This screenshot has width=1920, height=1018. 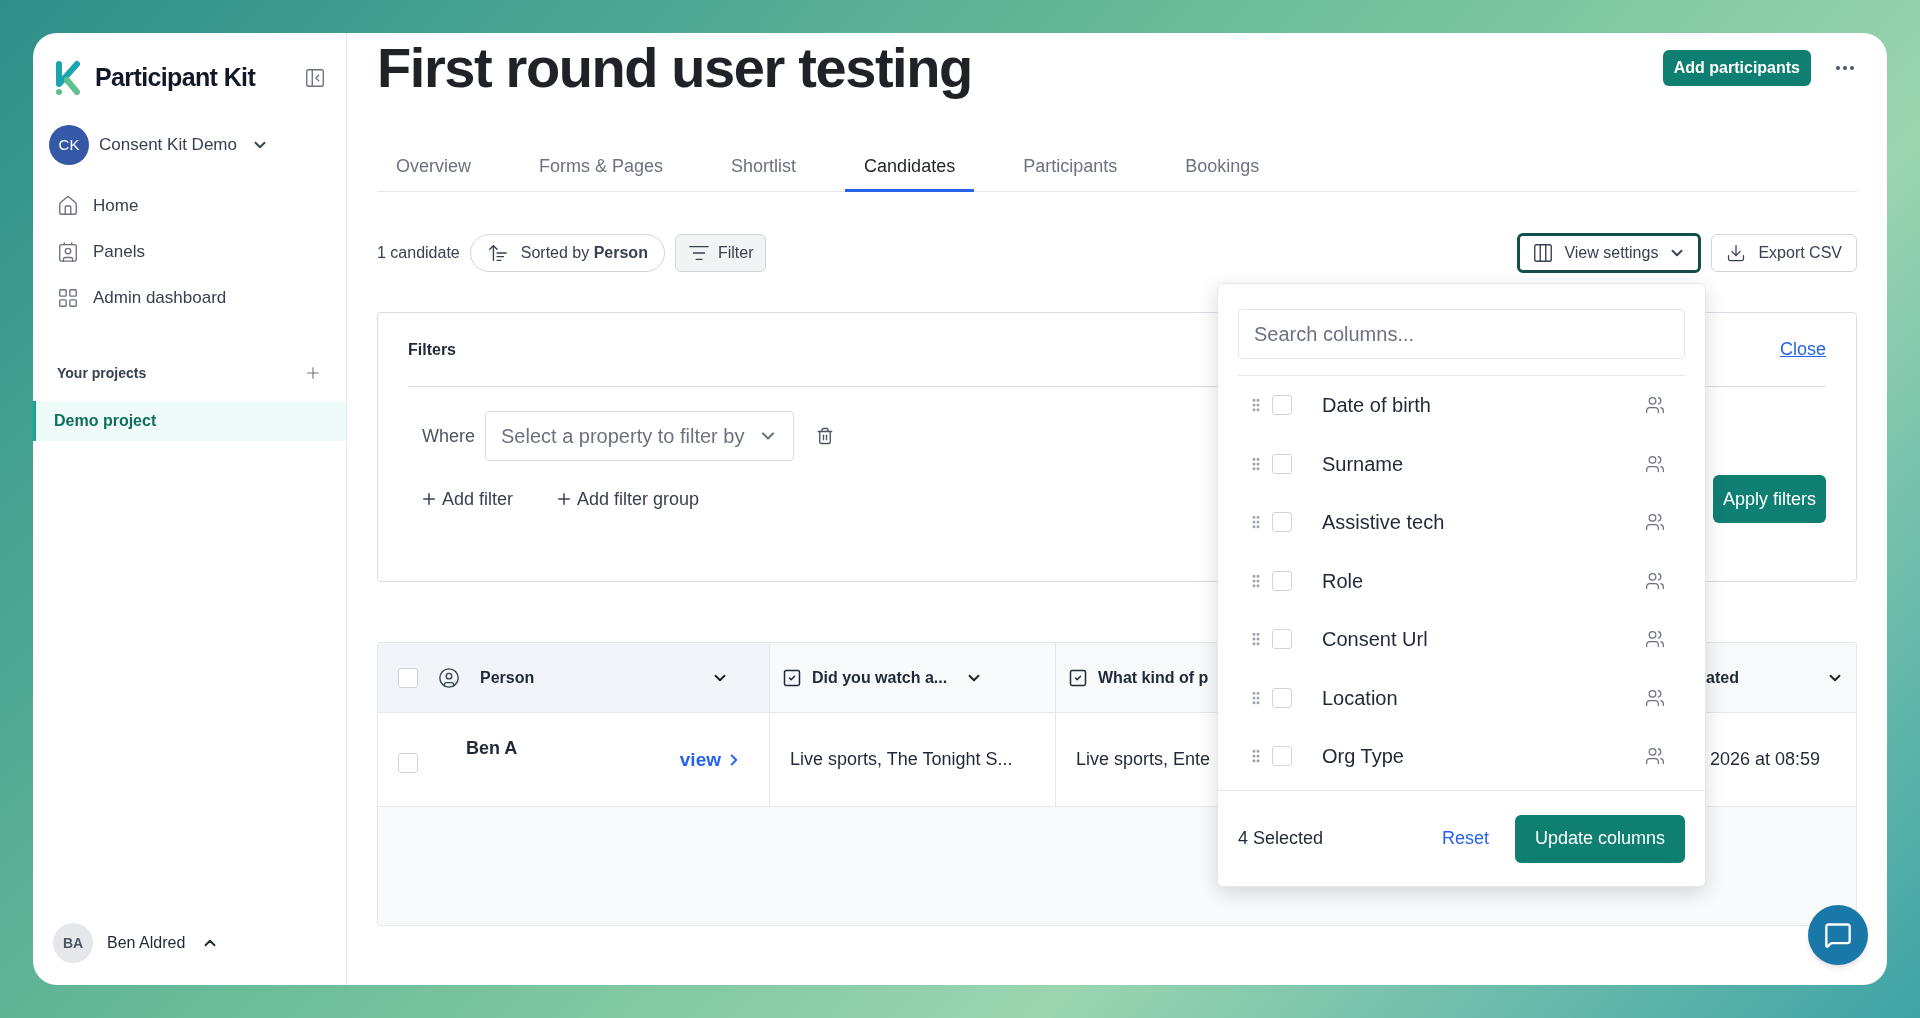 What do you see at coordinates (449, 677) in the screenshot?
I see `person-icon` at bounding box center [449, 677].